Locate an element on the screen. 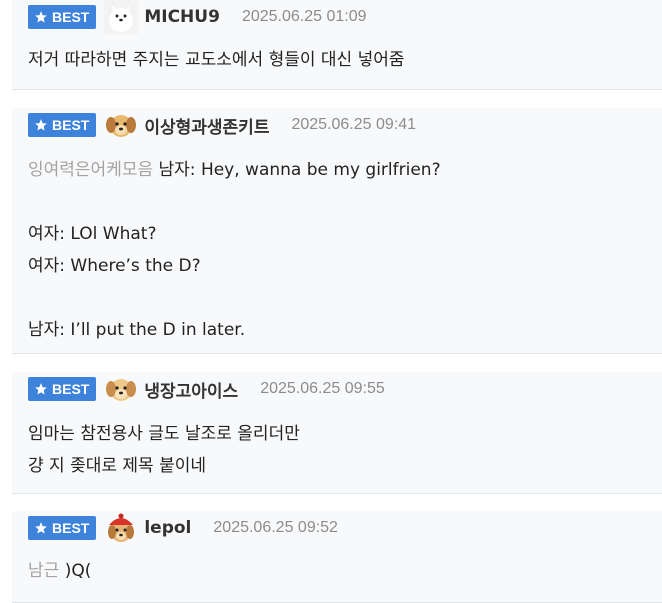 The width and height of the screenshot is (662, 603). comment-date: 2025.06.25 09:52 is located at coordinates (275, 527).